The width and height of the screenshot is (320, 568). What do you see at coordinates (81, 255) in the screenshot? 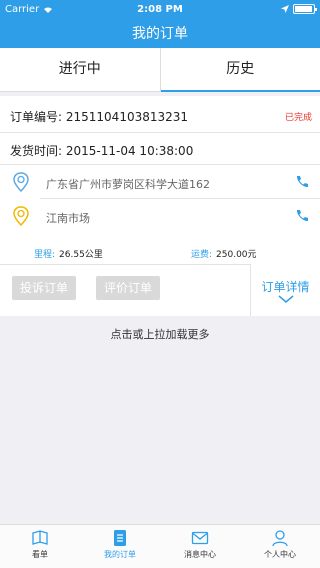
I see `distance-value: 26.55公里` at bounding box center [81, 255].